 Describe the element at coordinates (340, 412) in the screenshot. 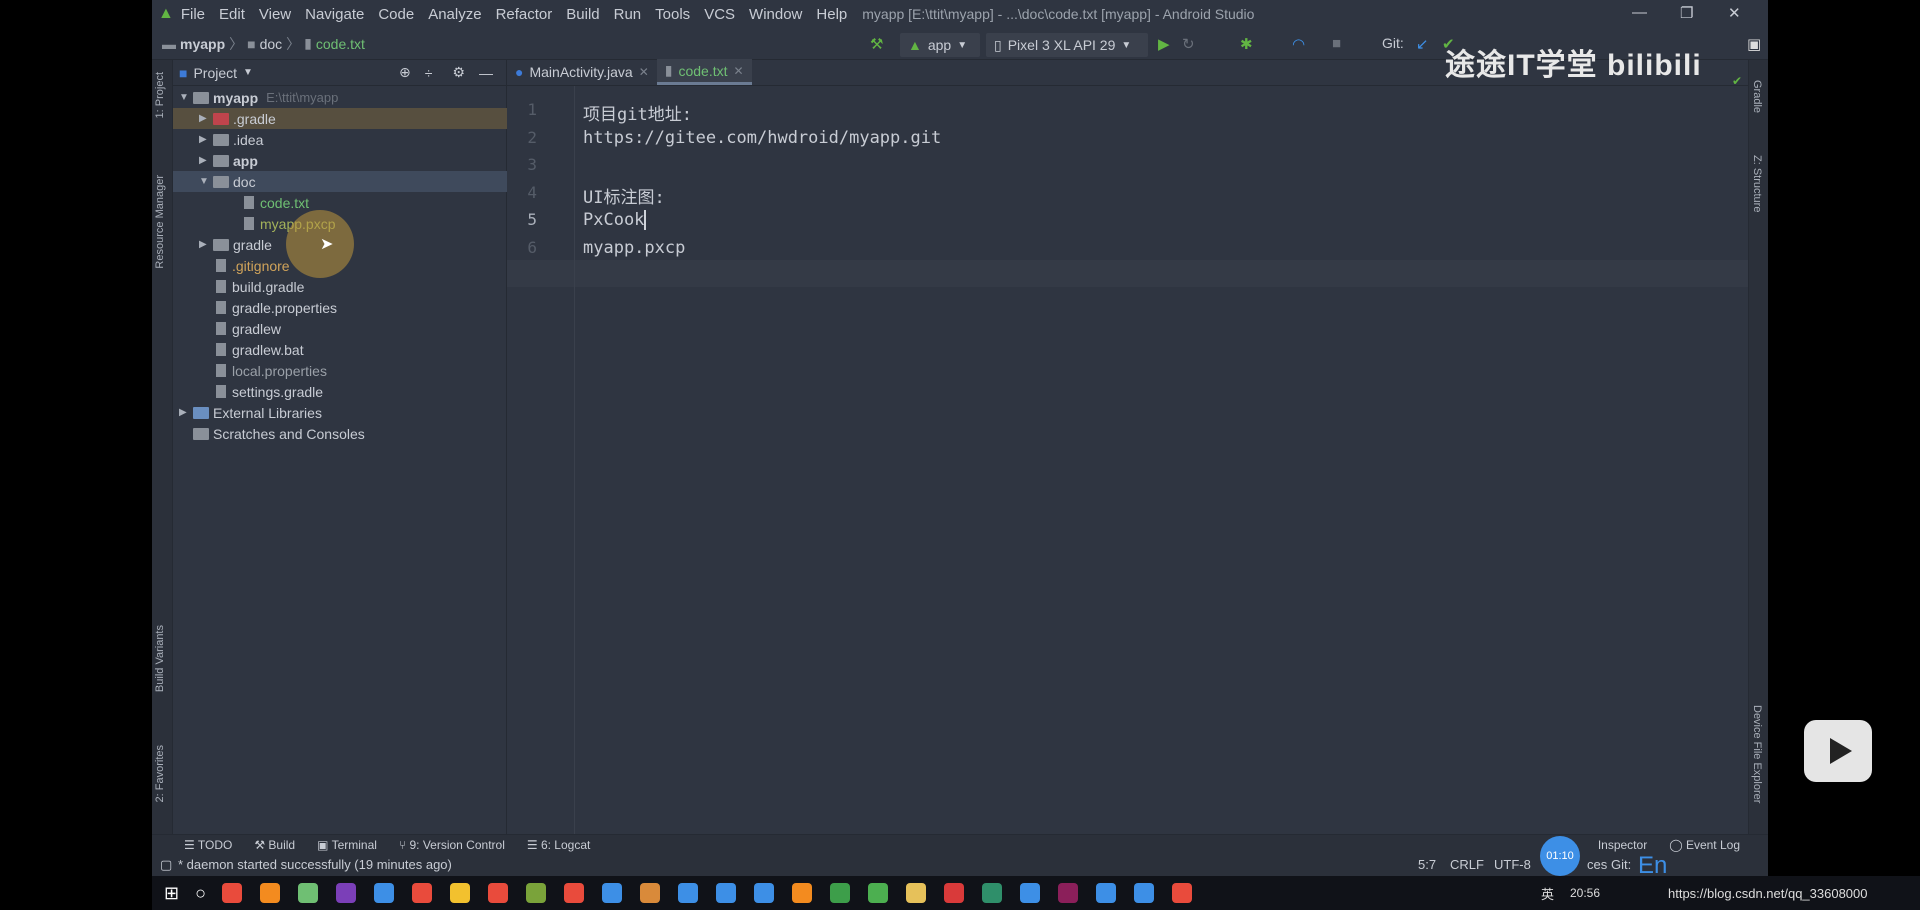

I see `tree-item: ▶ External Libraries` at that location.